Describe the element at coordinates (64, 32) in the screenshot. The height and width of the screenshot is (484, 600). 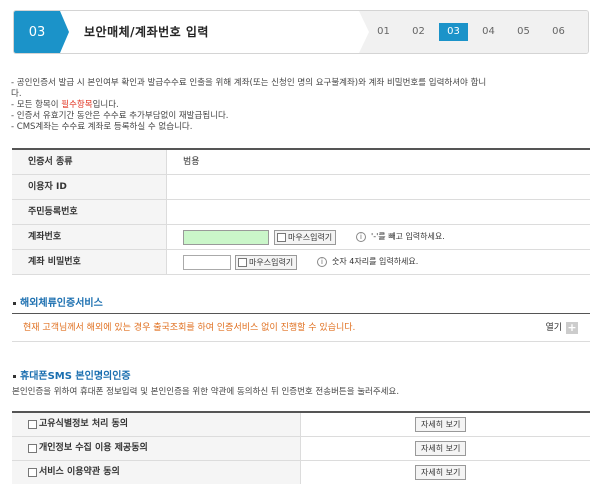
I see `step-badge-arrow` at that location.